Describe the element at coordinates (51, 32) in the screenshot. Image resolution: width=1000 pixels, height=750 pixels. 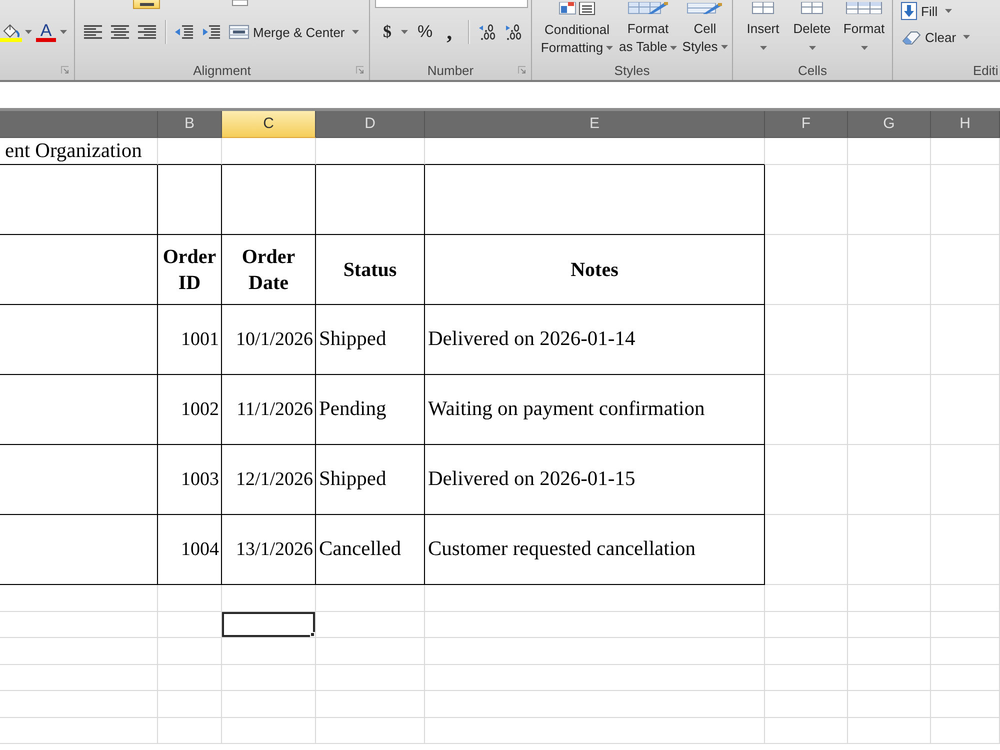
I see `font-color-button: A` at that location.